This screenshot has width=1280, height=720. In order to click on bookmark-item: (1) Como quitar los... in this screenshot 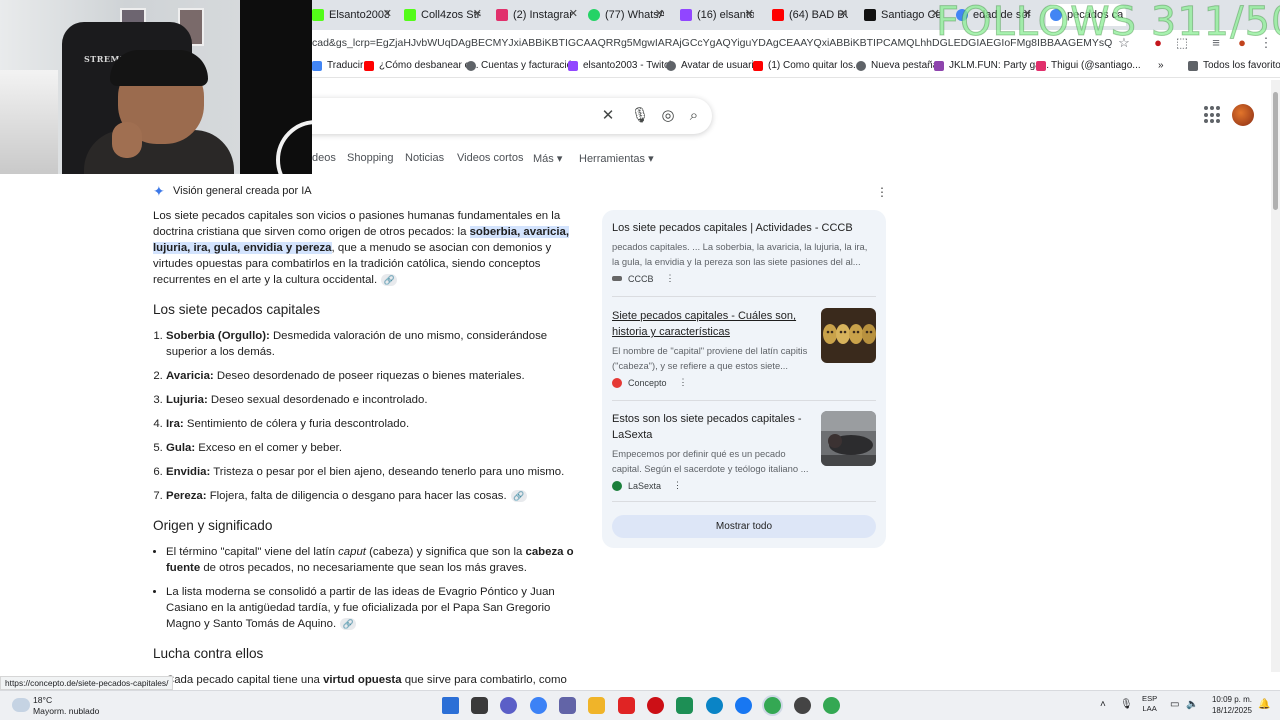, I will do `click(807, 65)`.